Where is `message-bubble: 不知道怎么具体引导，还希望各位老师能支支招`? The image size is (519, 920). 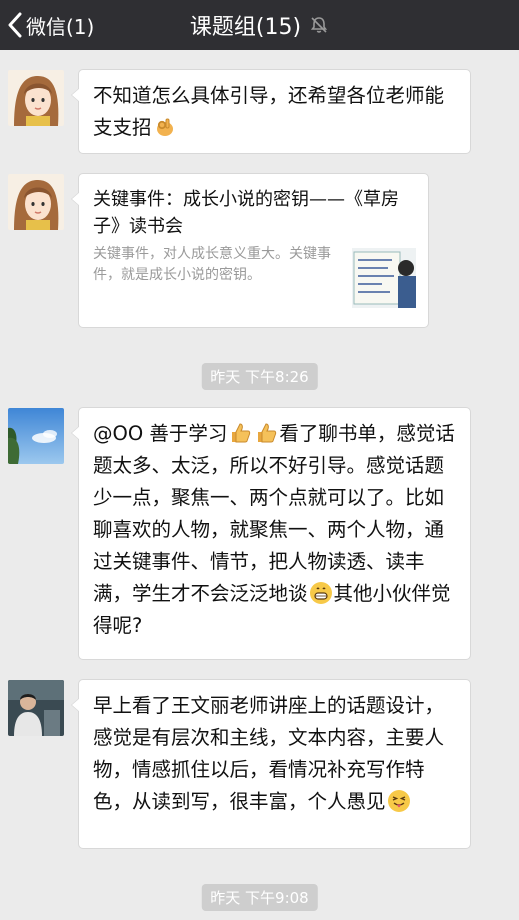 message-bubble: 不知道怎么具体引导，还希望各位老师能支支招 is located at coordinates (271, 111).